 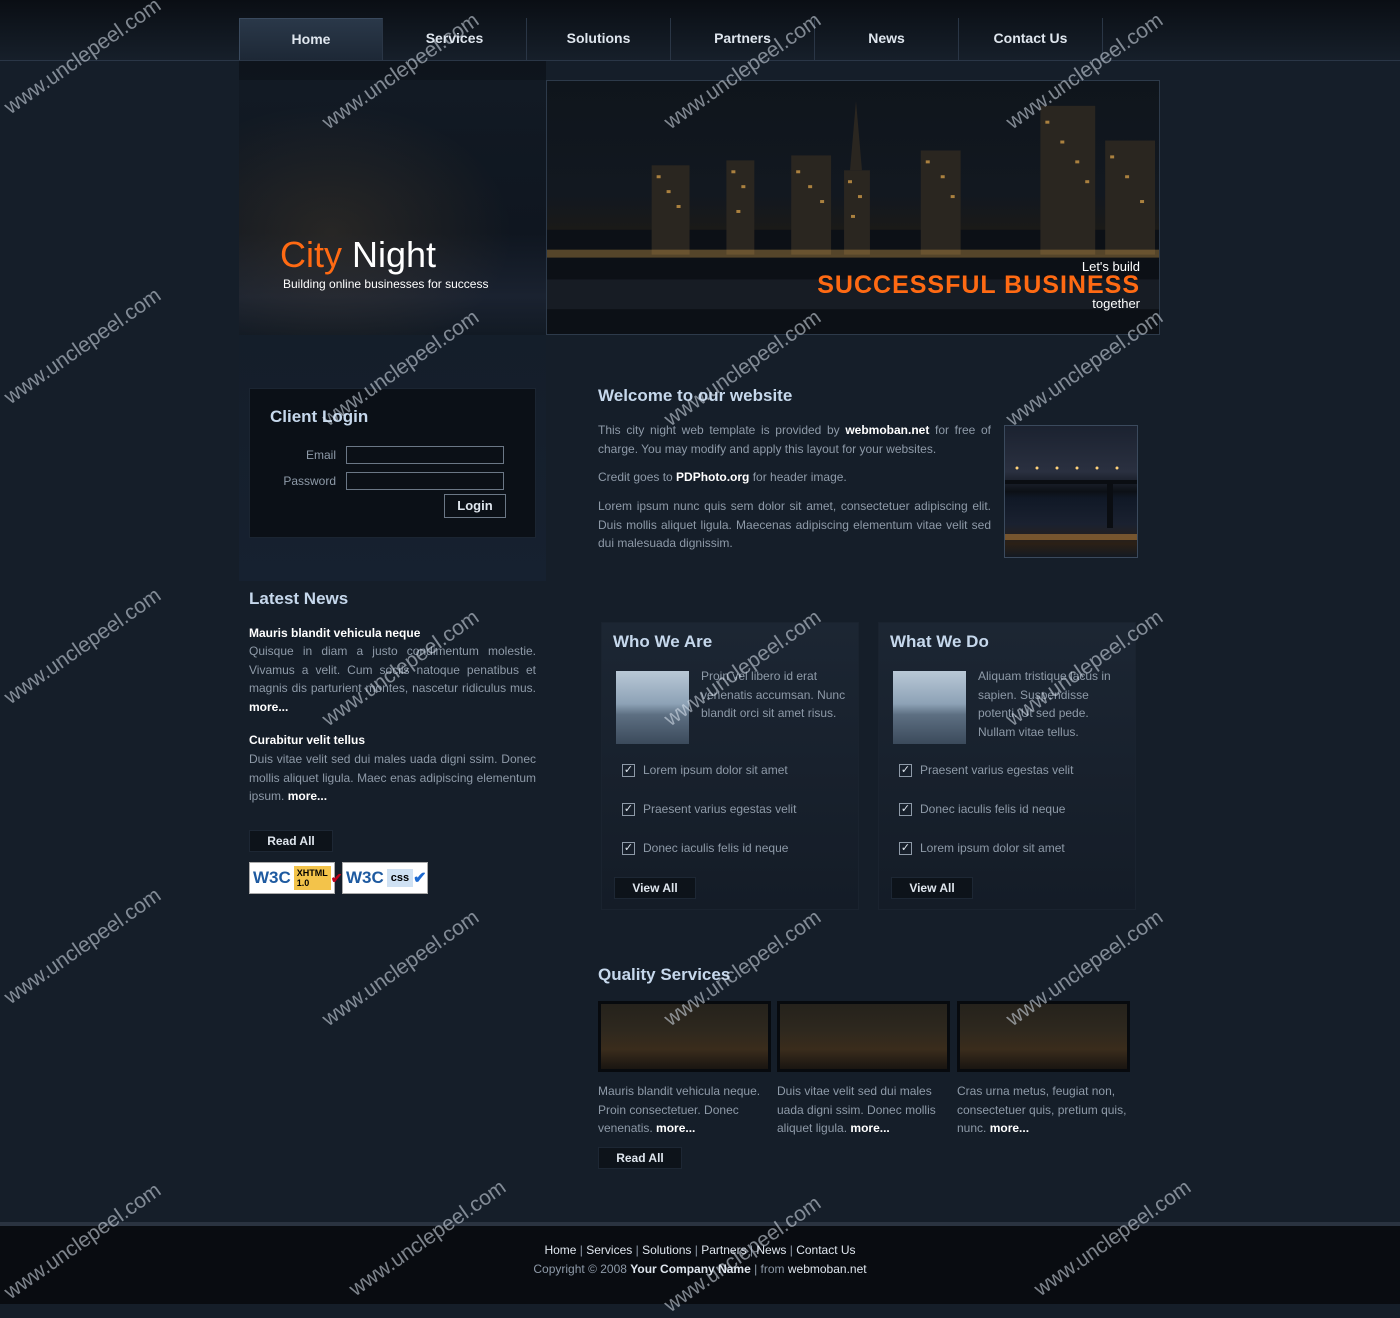 What do you see at coordinates (475, 506) in the screenshot?
I see `login-button: Login` at bounding box center [475, 506].